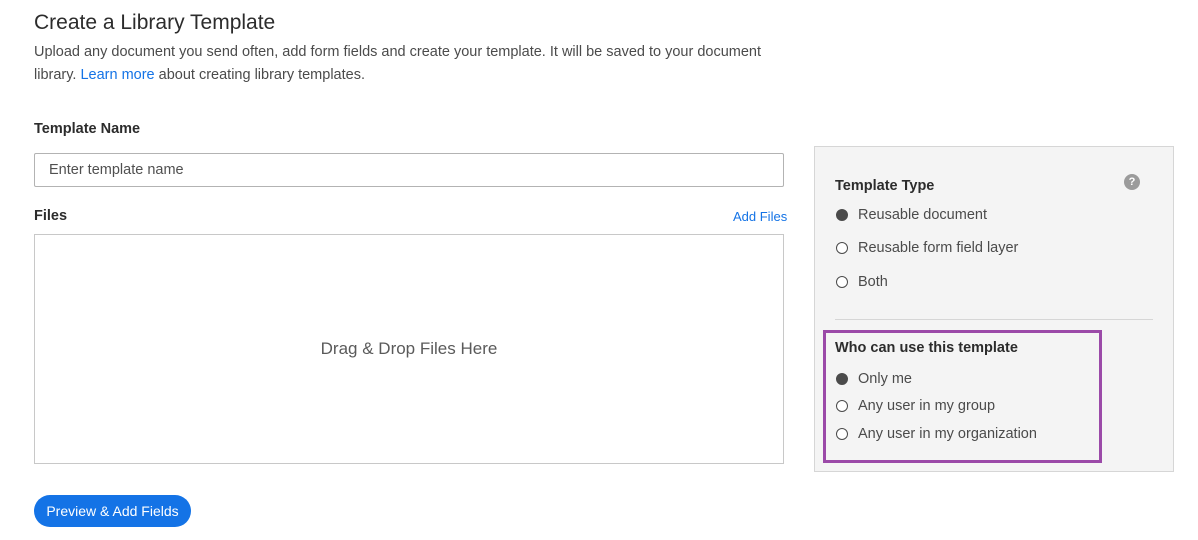 The height and width of the screenshot is (540, 1198). I want to click on radio-only-me: Only me, so click(874, 379).